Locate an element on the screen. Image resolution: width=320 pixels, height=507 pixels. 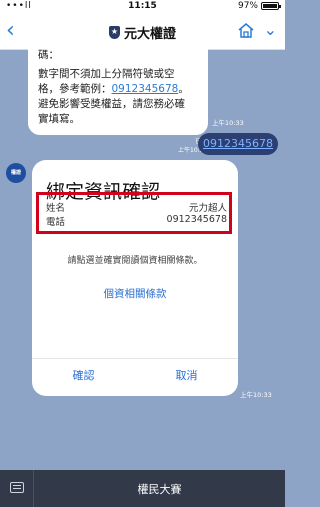
battery-area: 97% is located at coordinates (259, 6).